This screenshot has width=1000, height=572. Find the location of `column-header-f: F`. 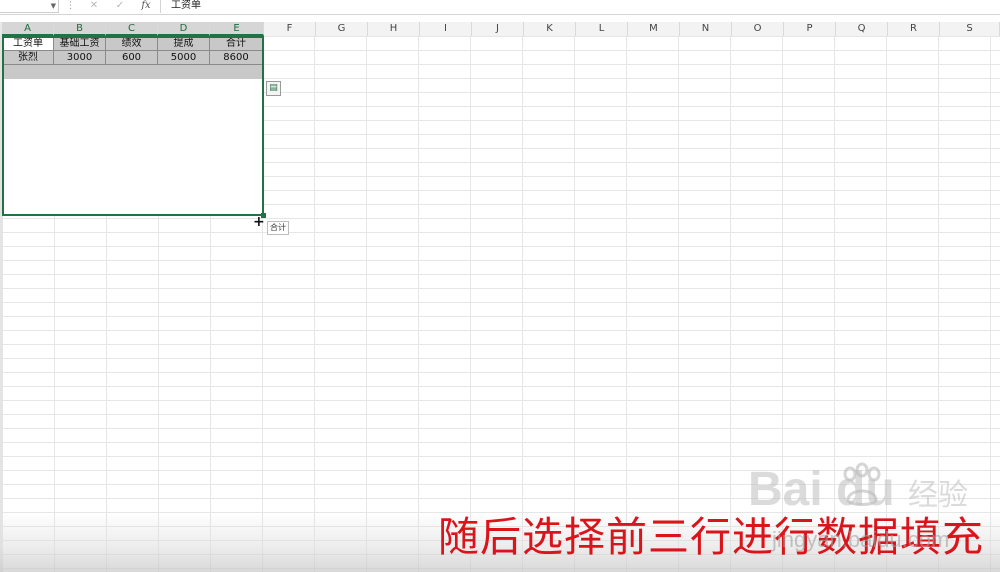

column-header-f: F is located at coordinates (290, 29).